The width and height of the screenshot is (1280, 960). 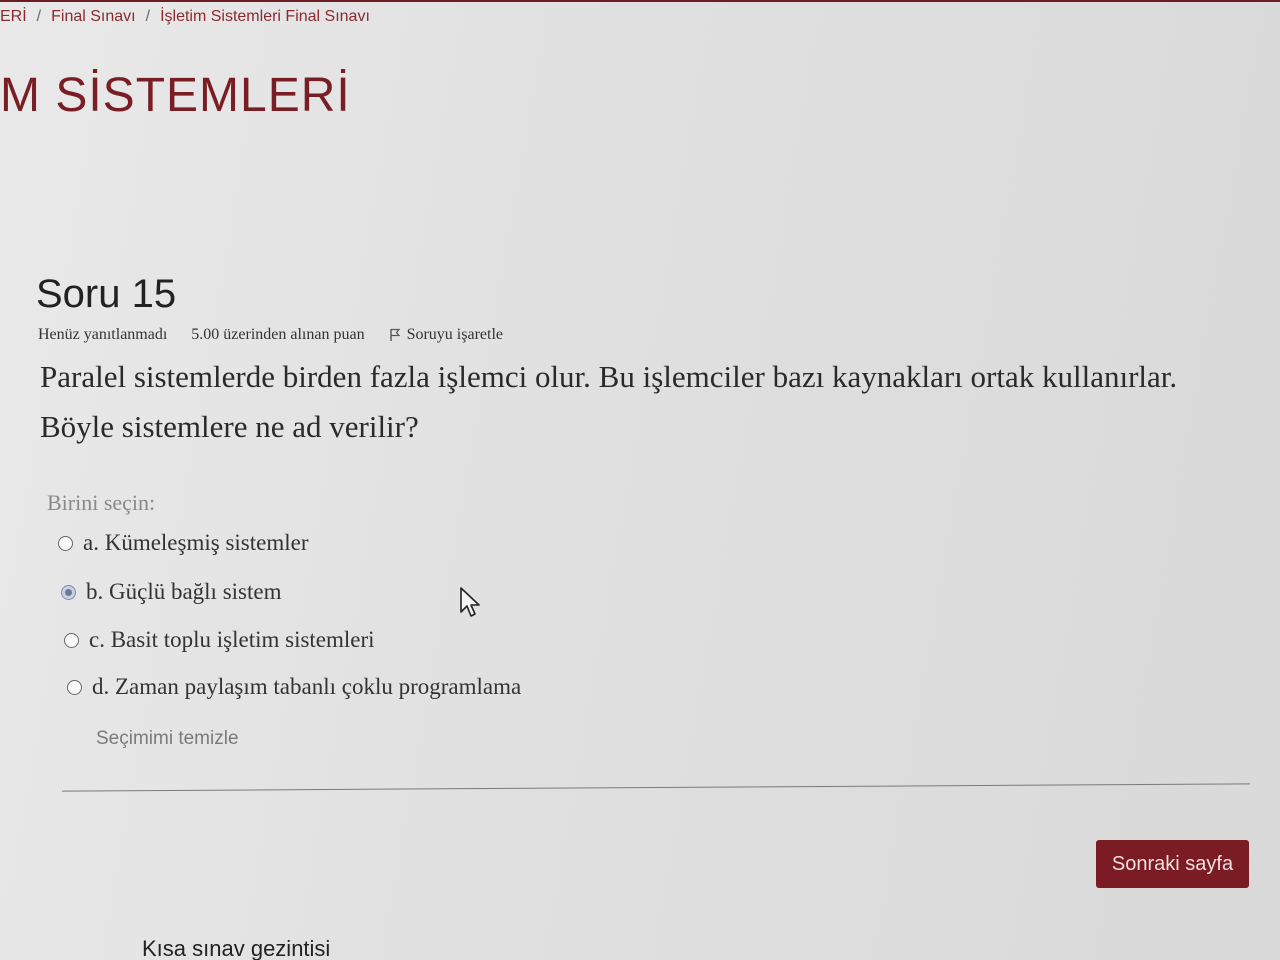 I want to click on answer-option-a: a. Kümeleşmiş sistemler, so click(x=183, y=543).